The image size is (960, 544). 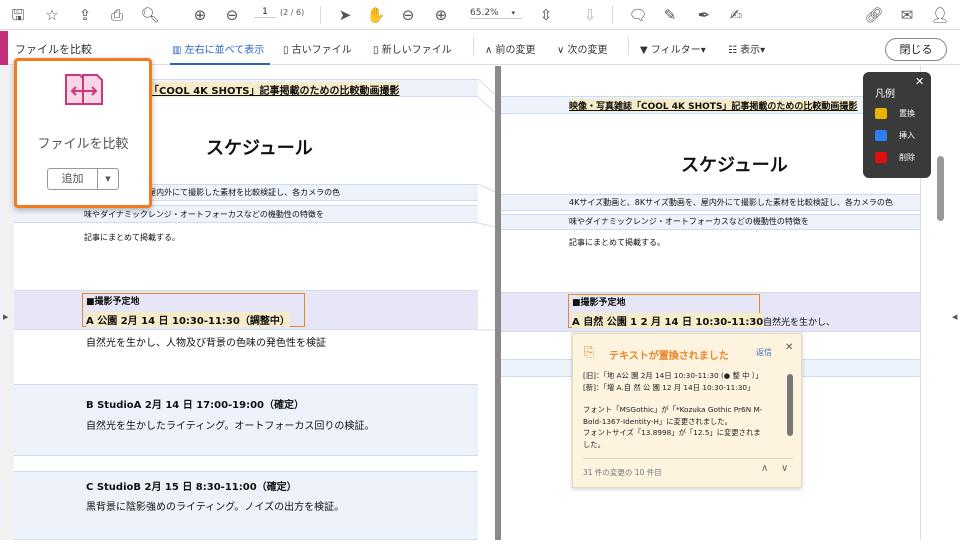 What do you see at coordinates (83, 179) in the screenshot?
I see `add-file-button: 追加 ▼` at bounding box center [83, 179].